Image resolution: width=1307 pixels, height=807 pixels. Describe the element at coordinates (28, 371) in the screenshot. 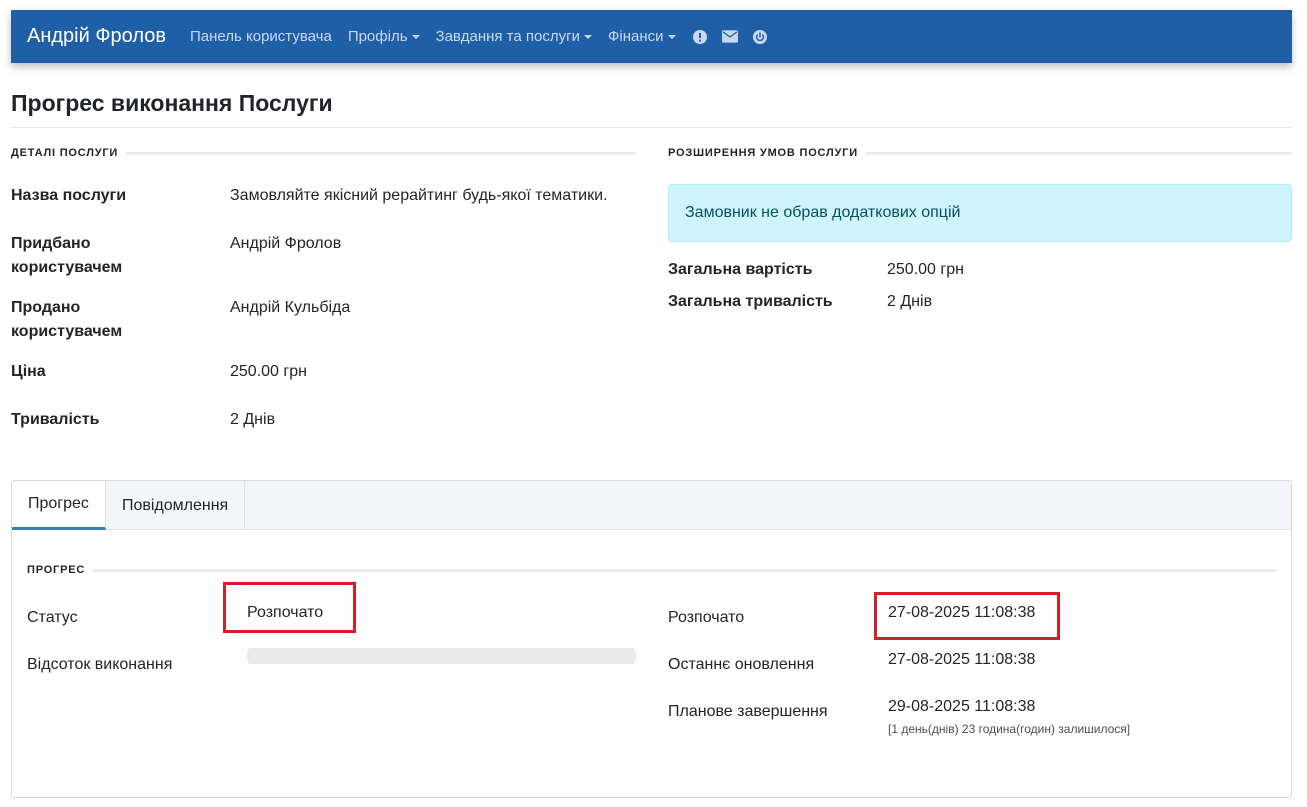

I see `price-label: Ціна` at that location.